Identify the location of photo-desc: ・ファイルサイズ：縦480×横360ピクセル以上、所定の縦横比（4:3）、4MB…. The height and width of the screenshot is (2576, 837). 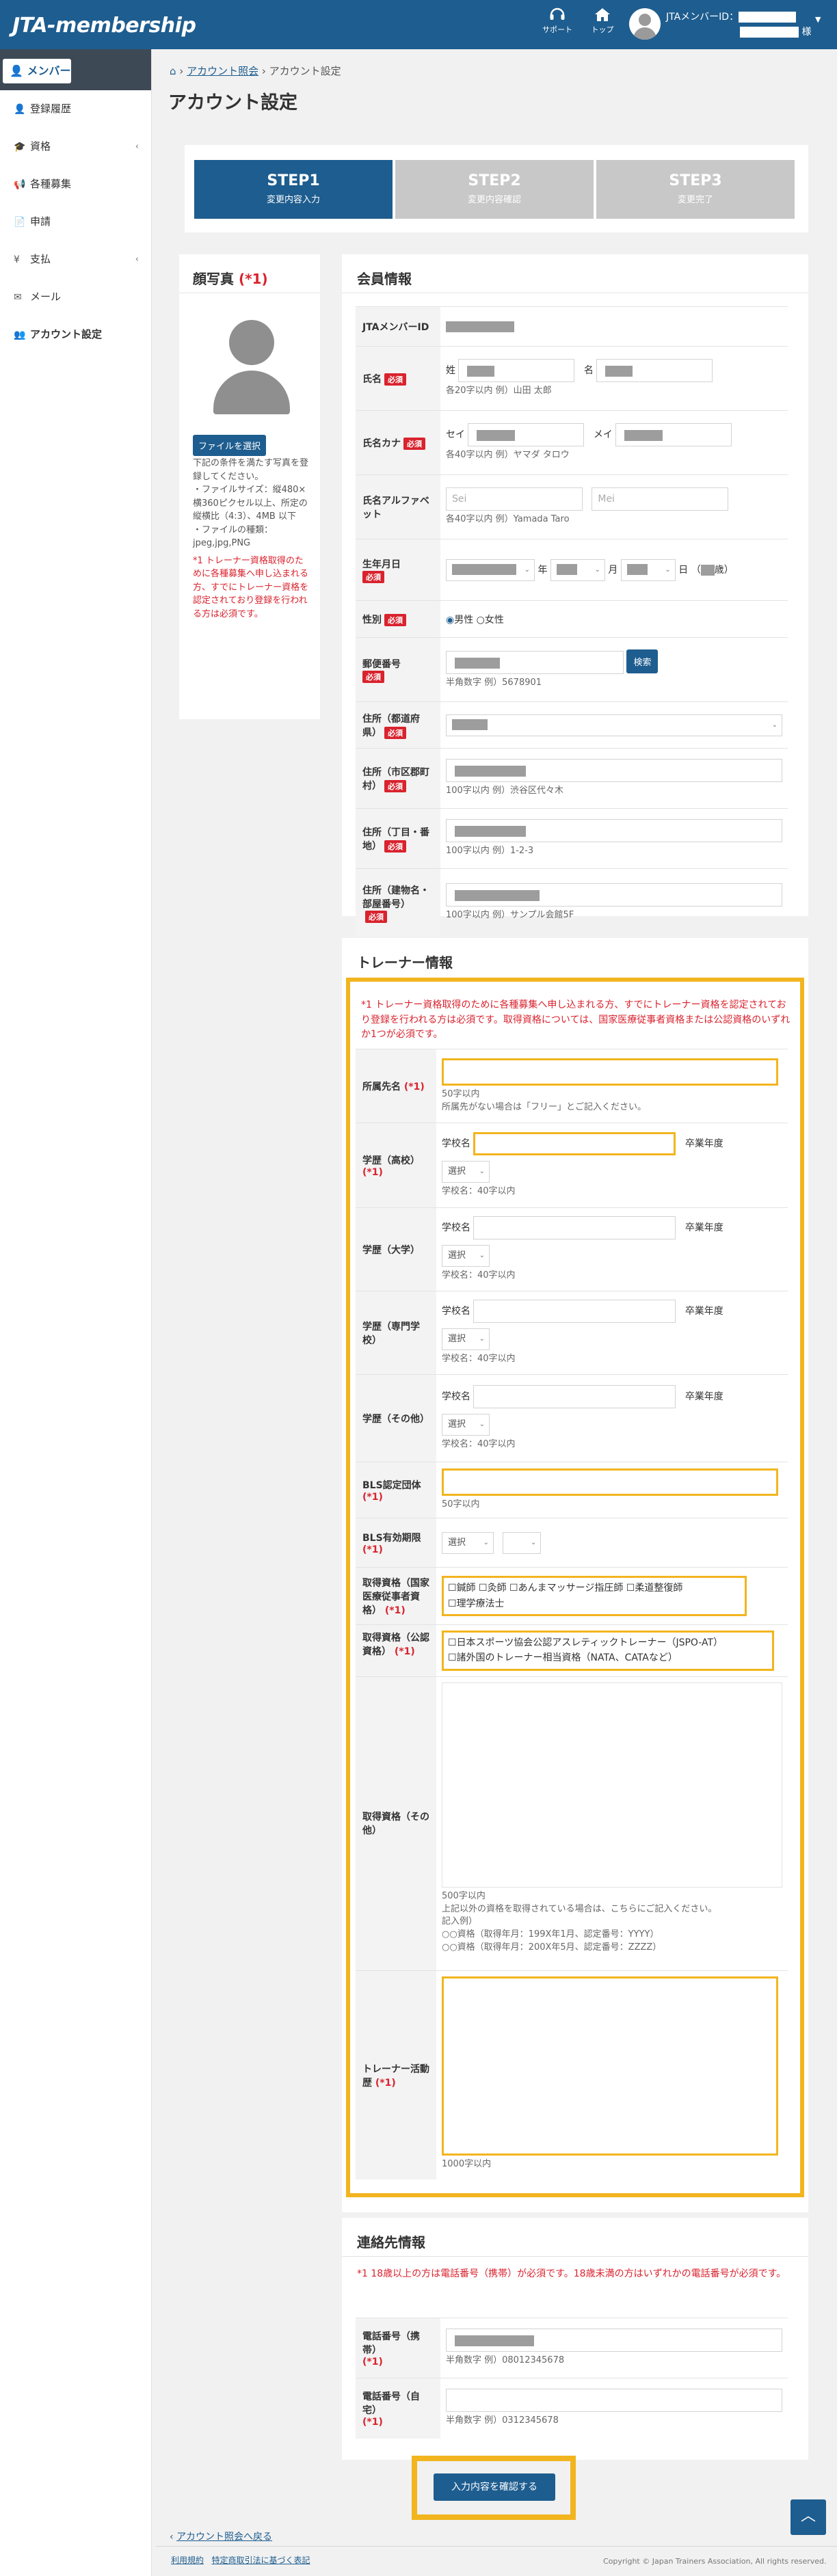
(250, 503).